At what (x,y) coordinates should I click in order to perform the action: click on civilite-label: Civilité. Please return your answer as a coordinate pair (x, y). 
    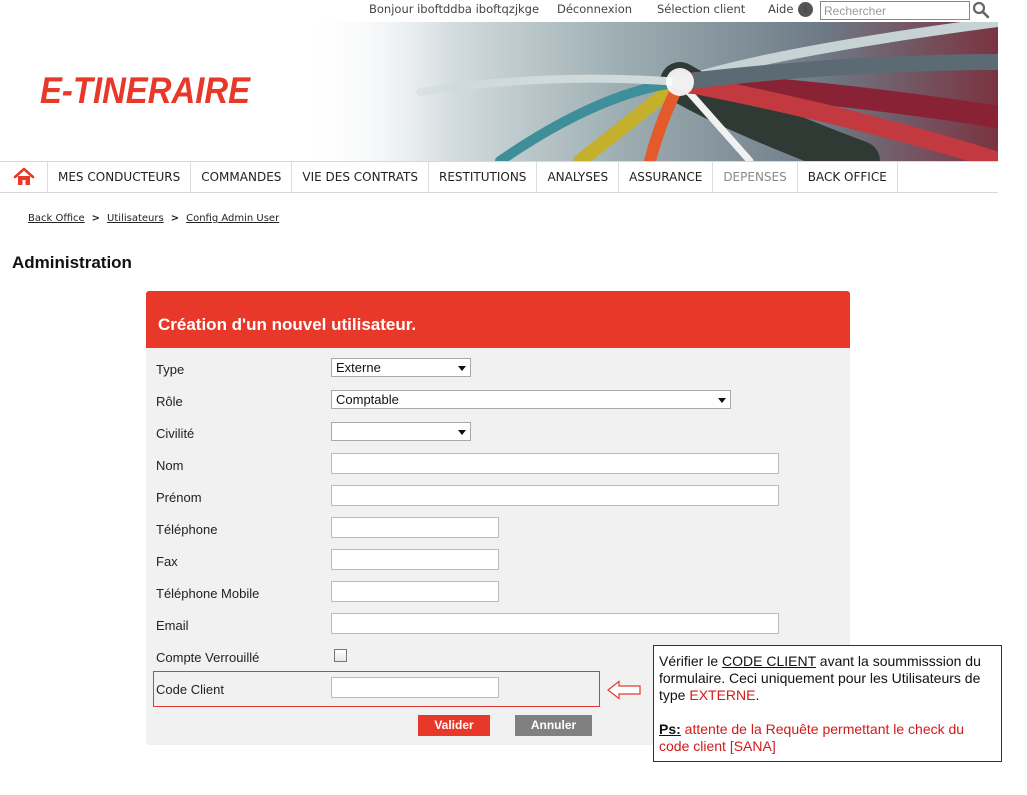
    Looking at the image, I should click on (175, 433).